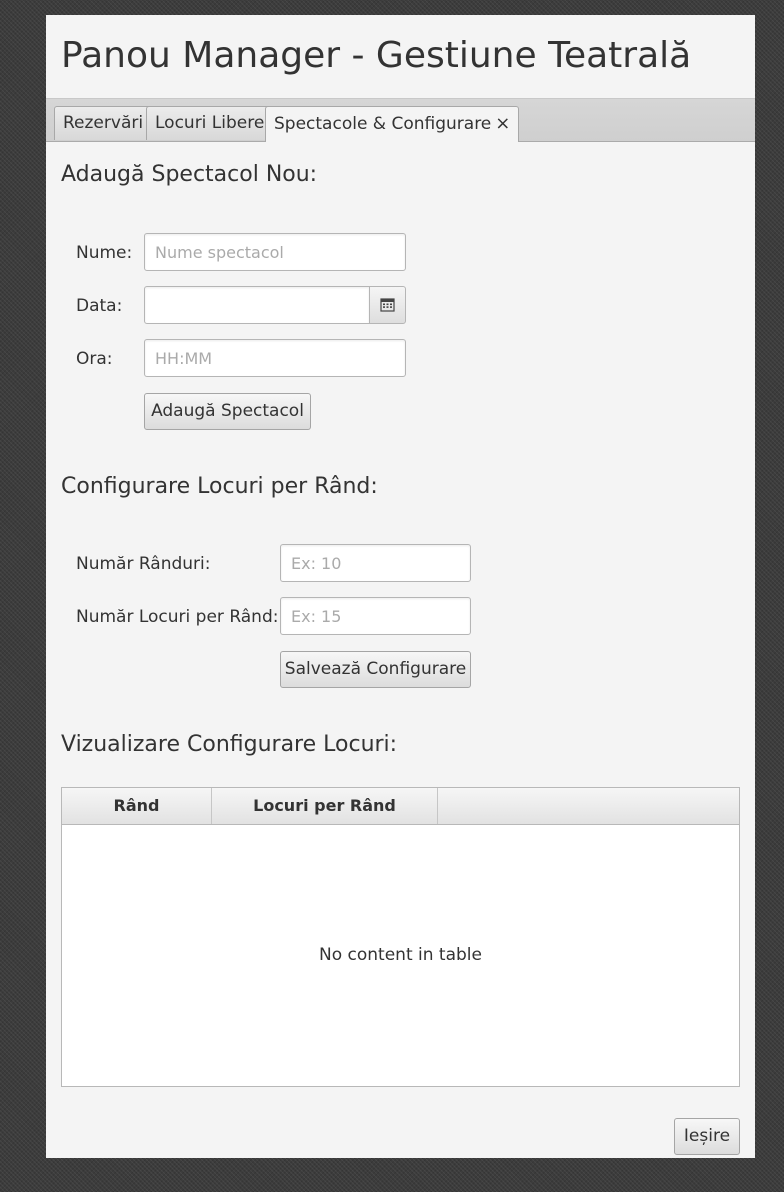  I want to click on preview-heading: Vizualizare Configurare Locuri:, so click(229, 744).